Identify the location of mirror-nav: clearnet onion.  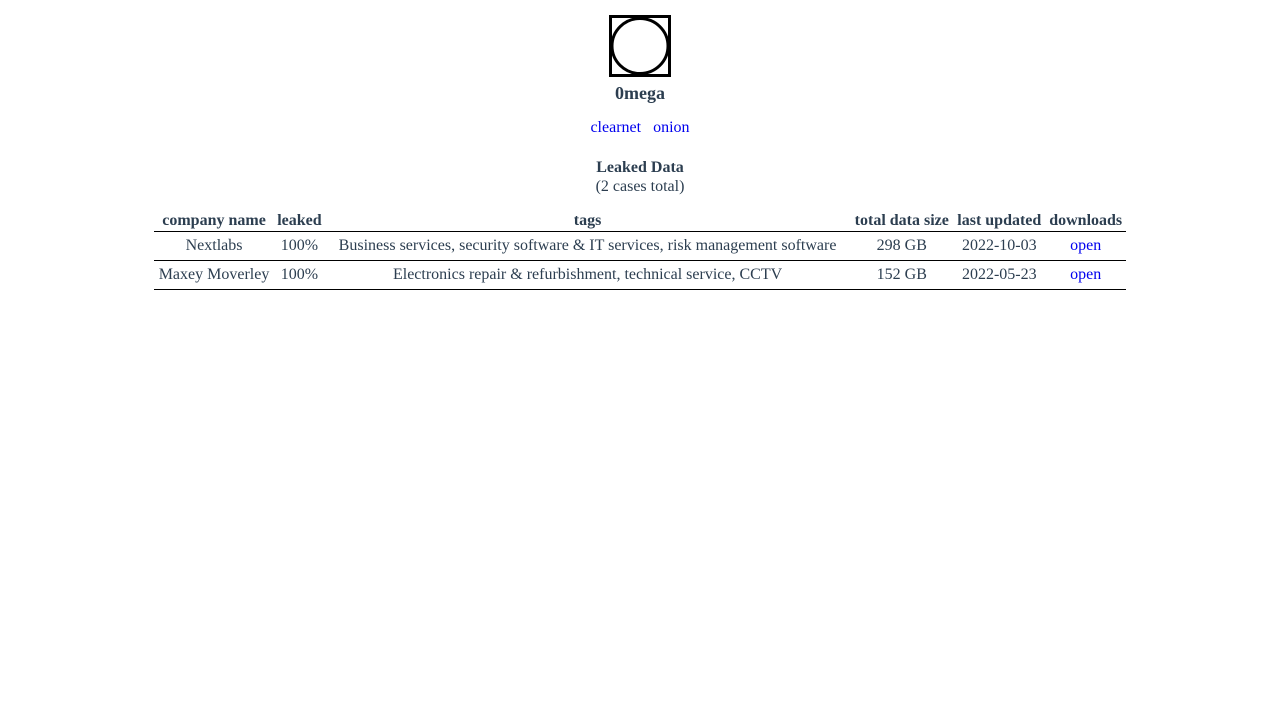
(640, 128).